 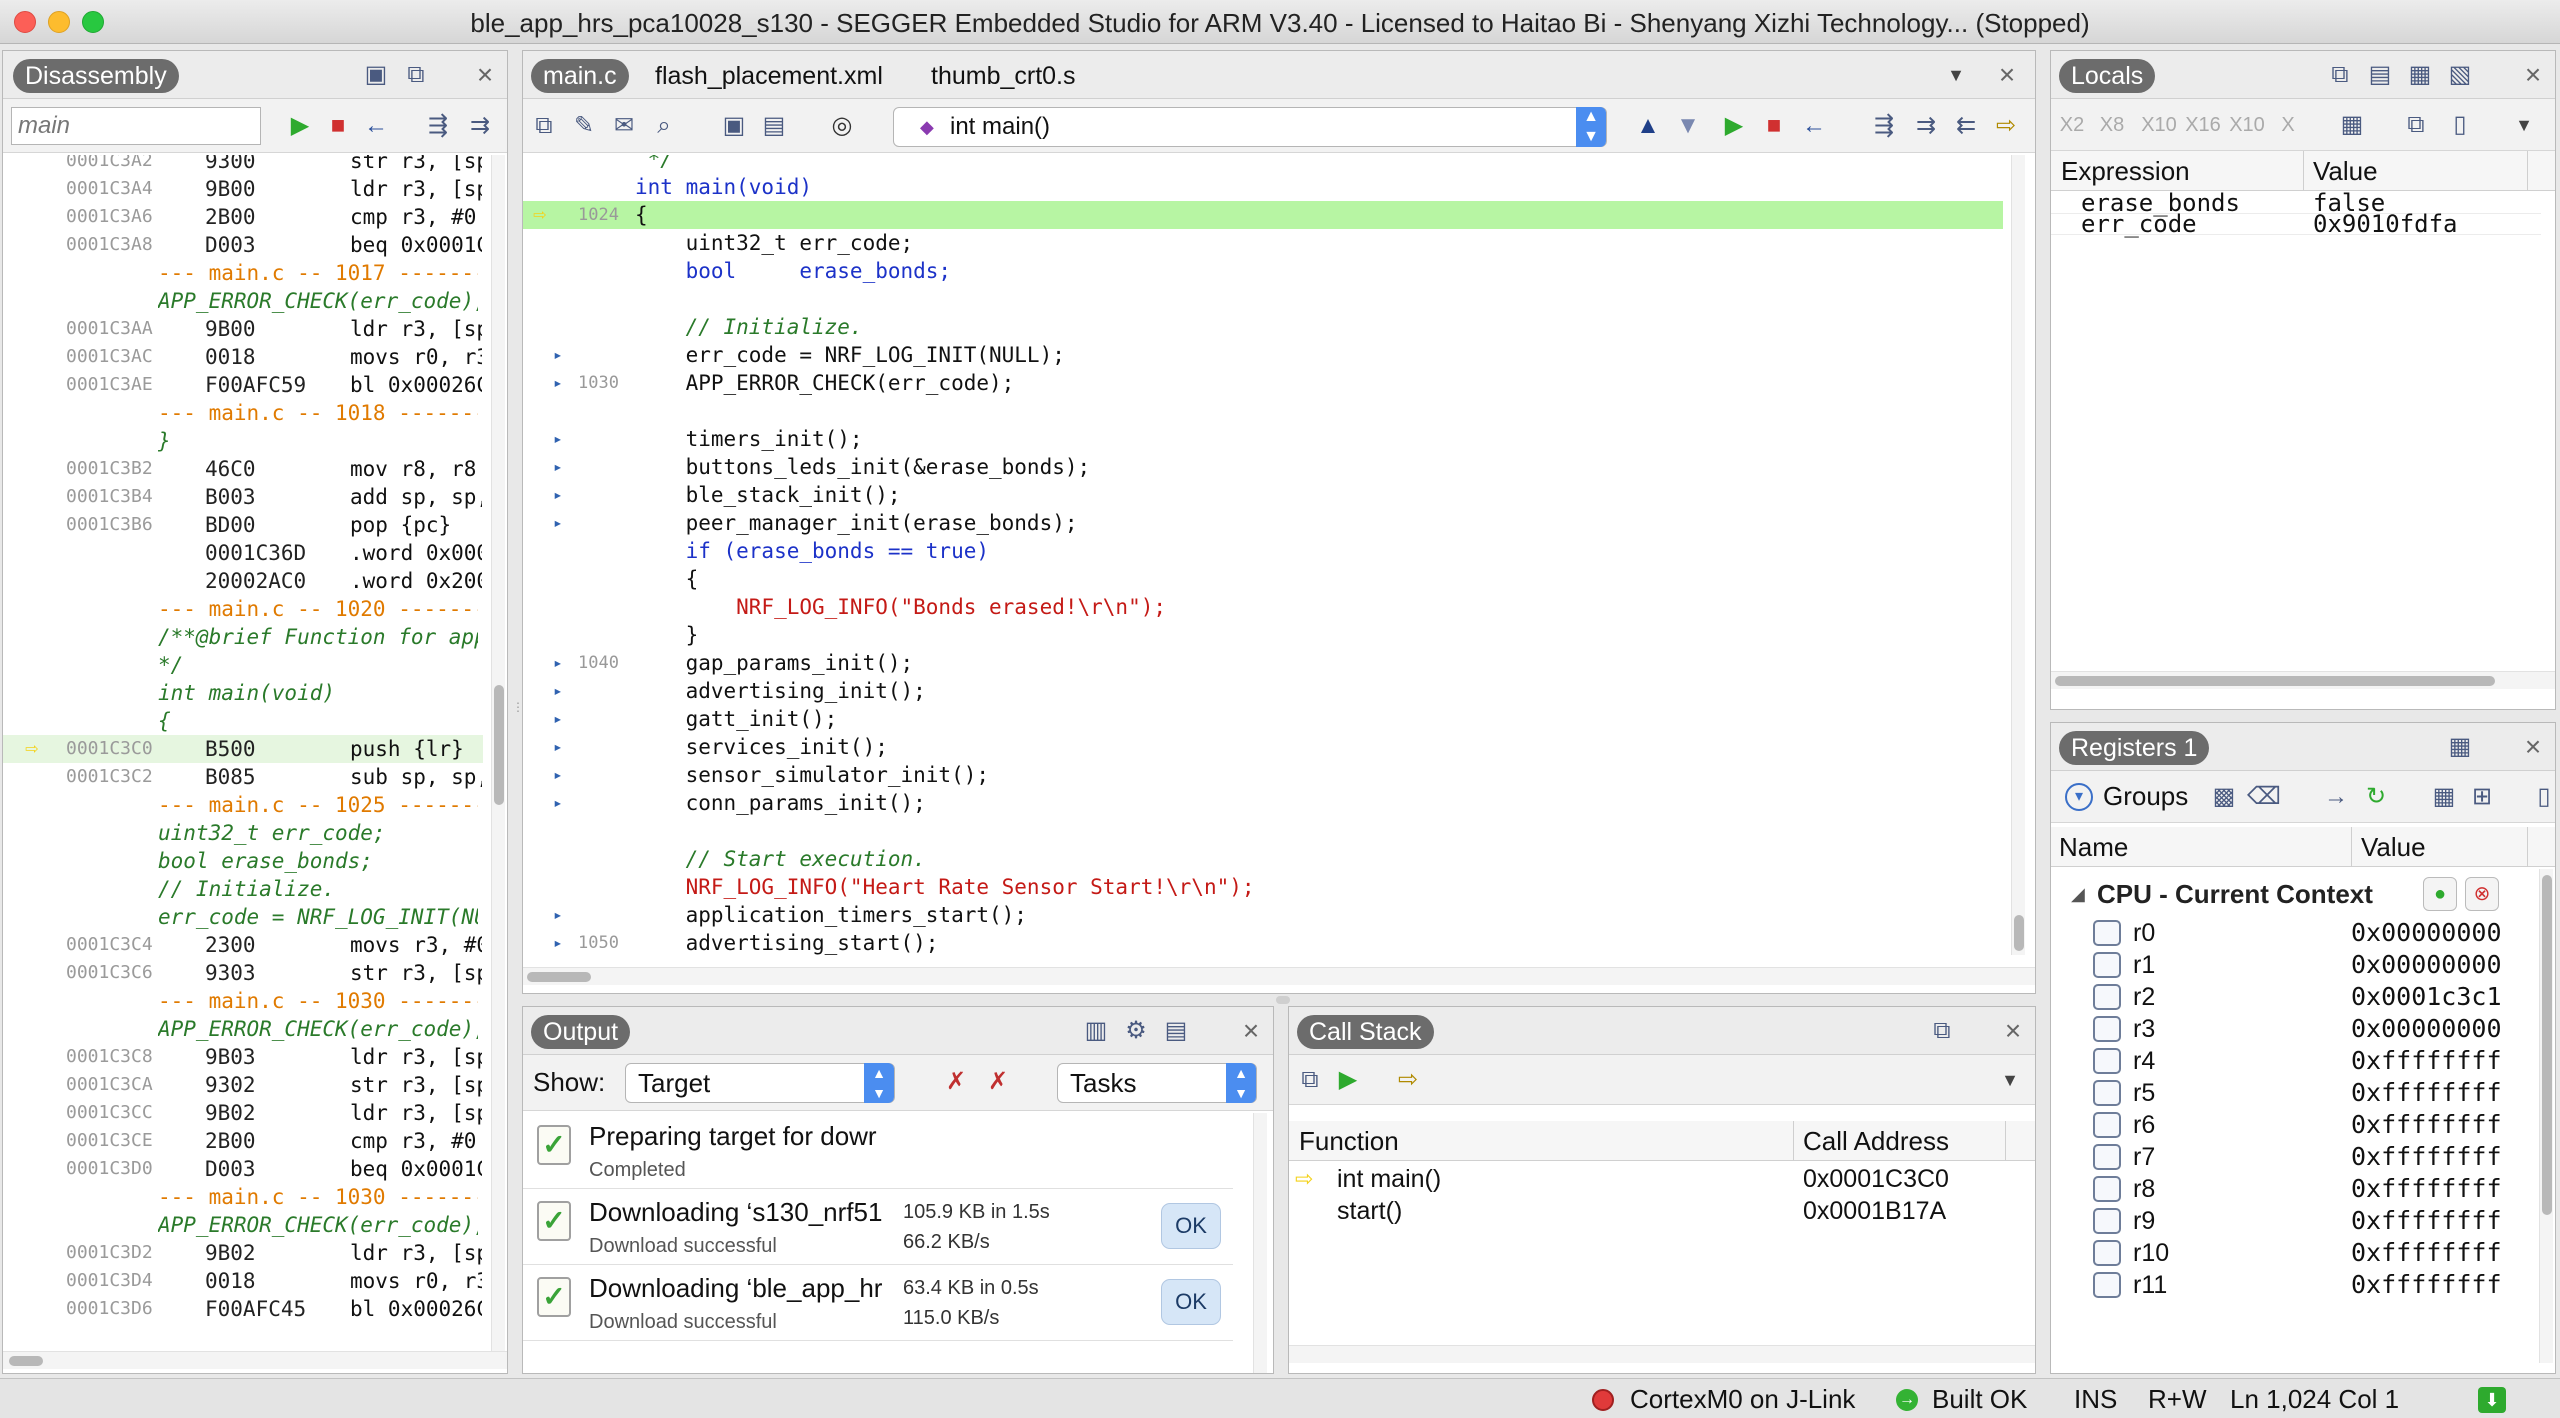 I want to click on callstack-col-function: Function, so click(x=1349, y=1141).